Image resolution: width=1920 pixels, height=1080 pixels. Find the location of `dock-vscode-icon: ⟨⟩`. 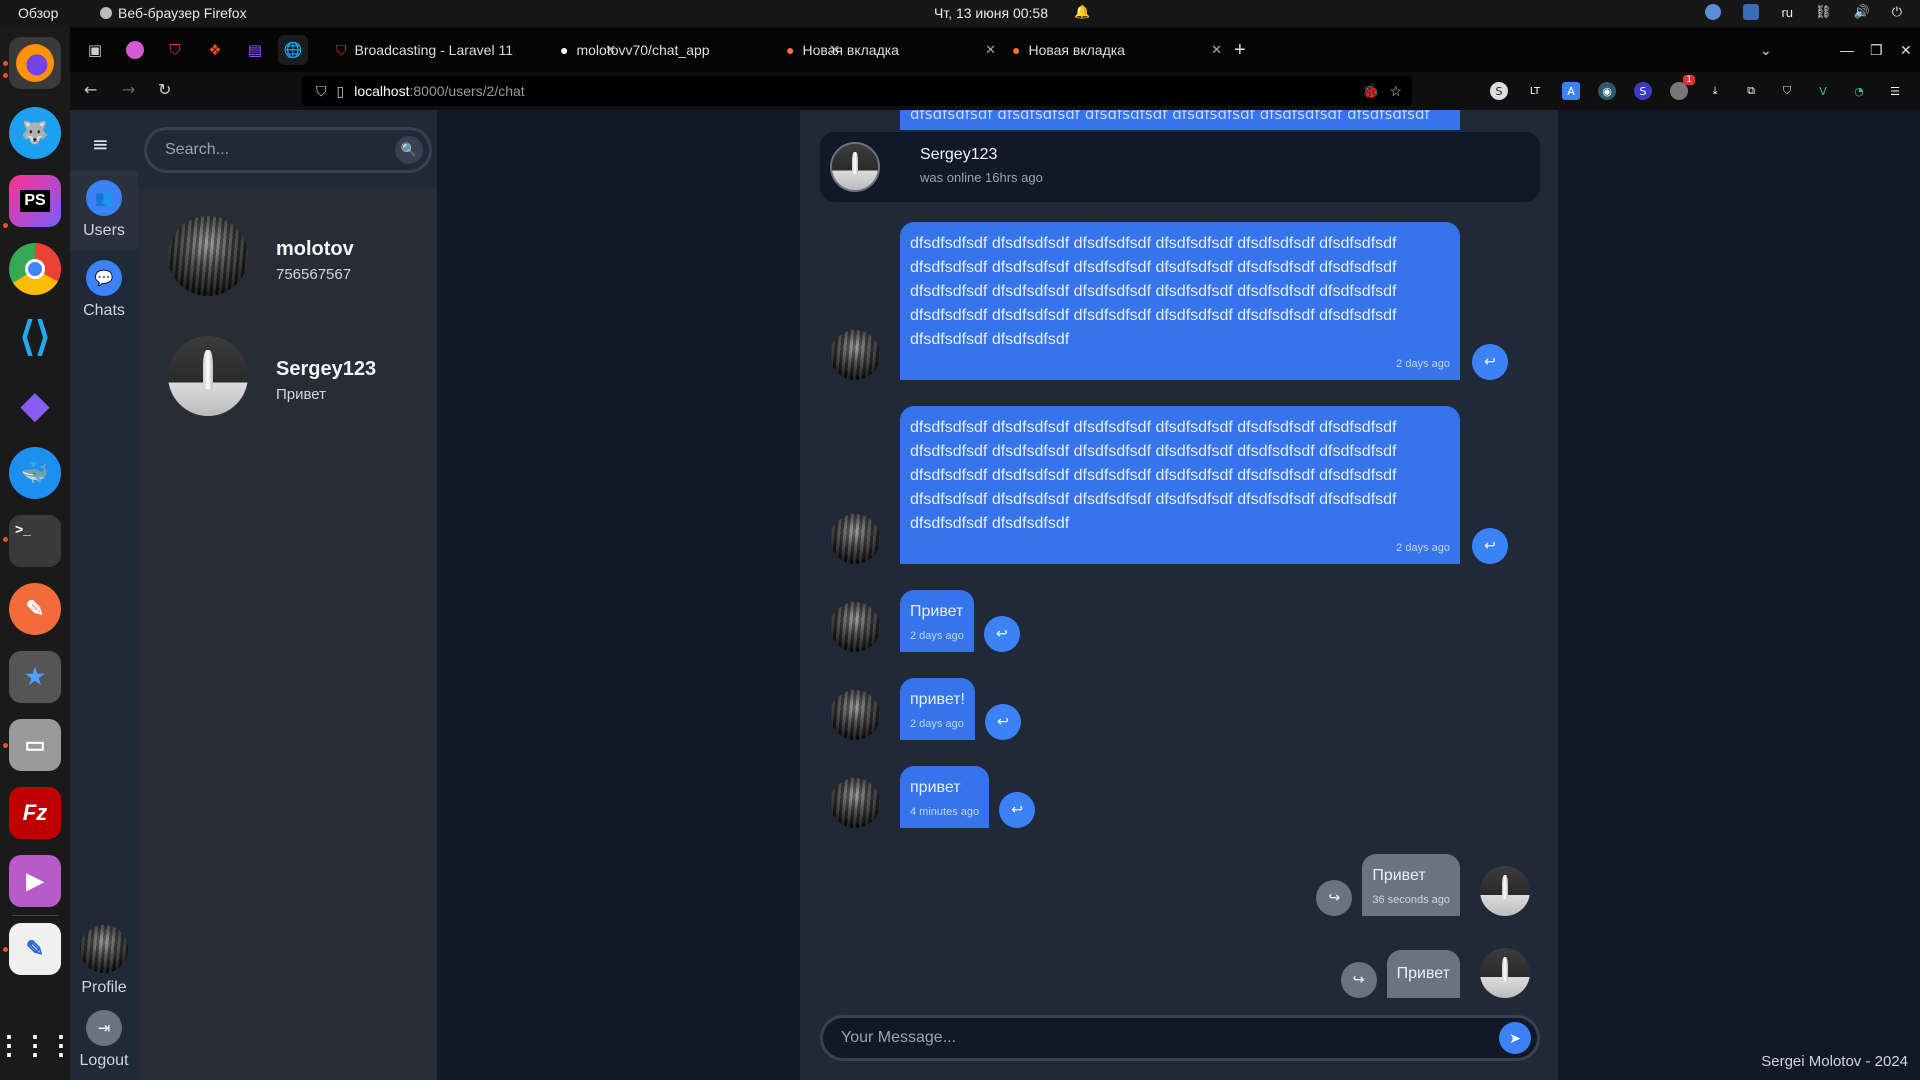

dock-vscode-icon: ⟨⟩ is located at coordinates (35, 337).